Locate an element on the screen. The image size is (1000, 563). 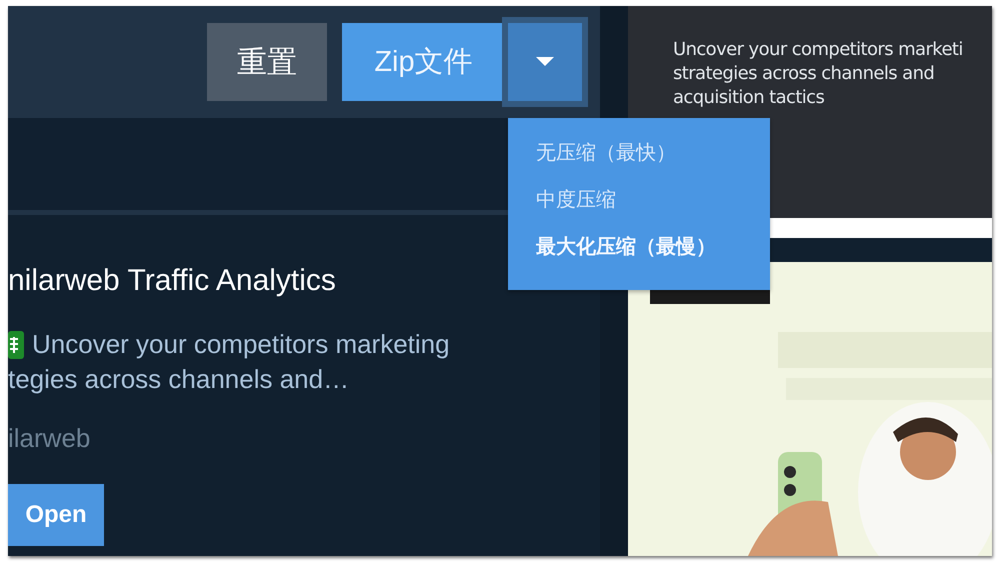
promo-text: Uncover your competitors marketi strategies across channels and acquisition tactics is located at coordinates (818, 74).